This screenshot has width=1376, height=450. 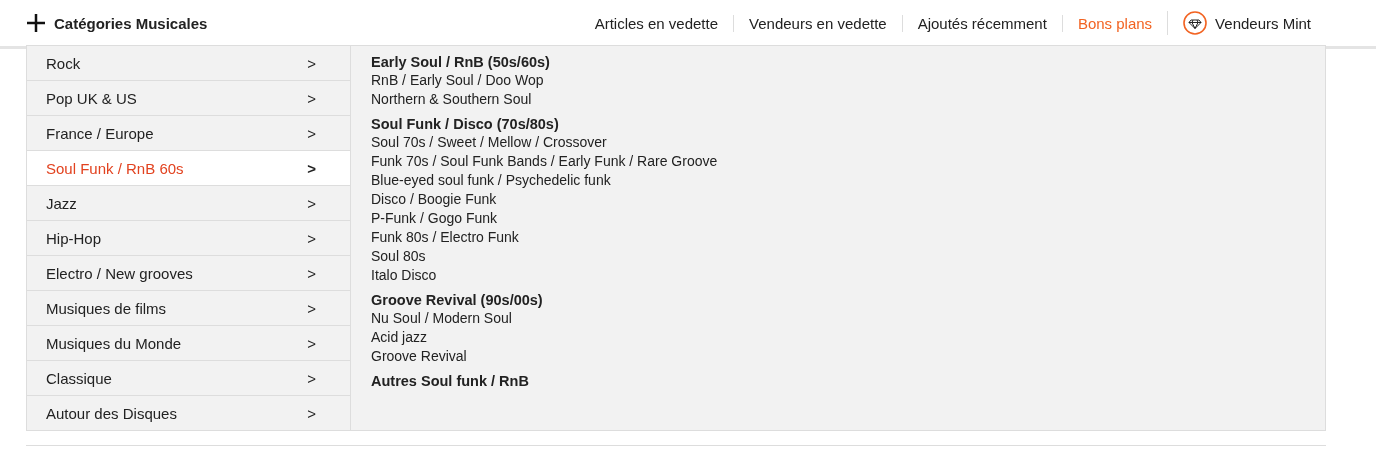 What do you see at coordinates (544, 99) in the screenshot?
I see `subcategory-link: Northern & Southern Soul` at bounding box center [544, 99].